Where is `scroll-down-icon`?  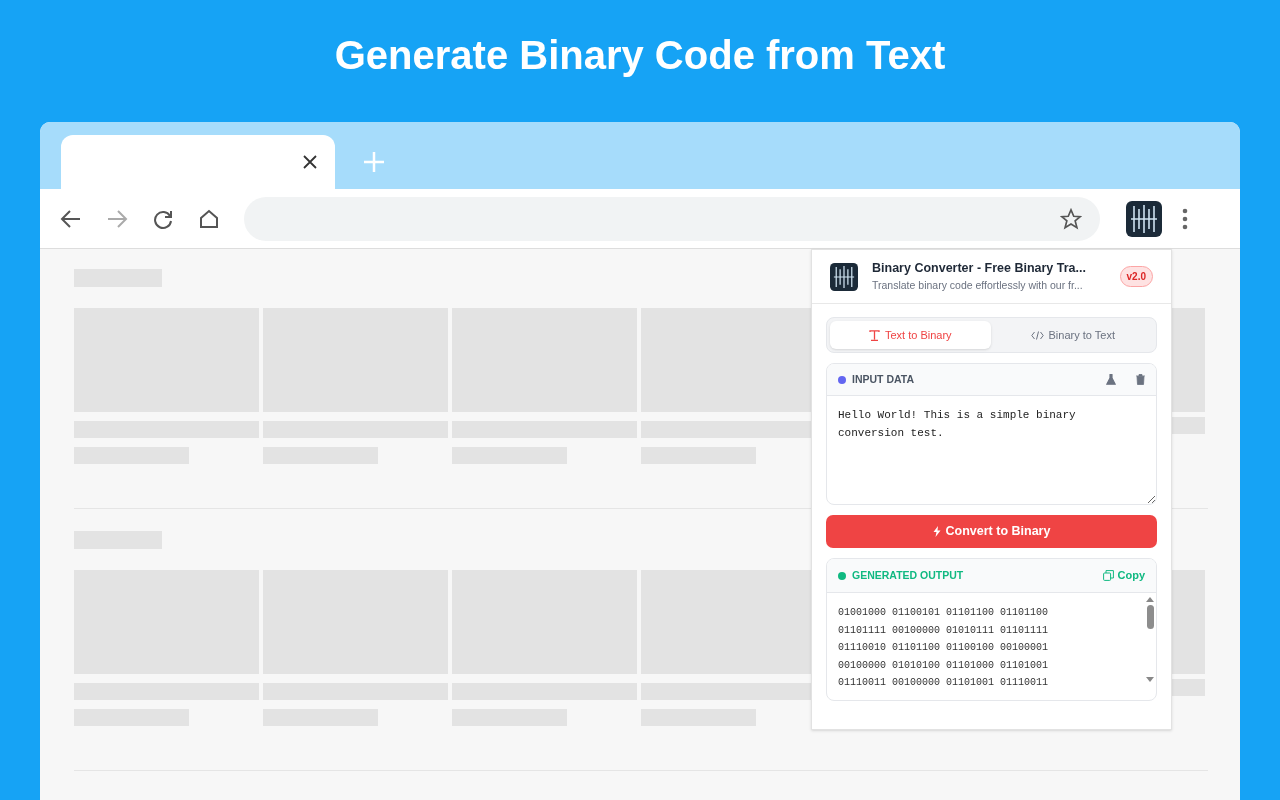
scroll-down-icon is located at coordinates (1150, 679).